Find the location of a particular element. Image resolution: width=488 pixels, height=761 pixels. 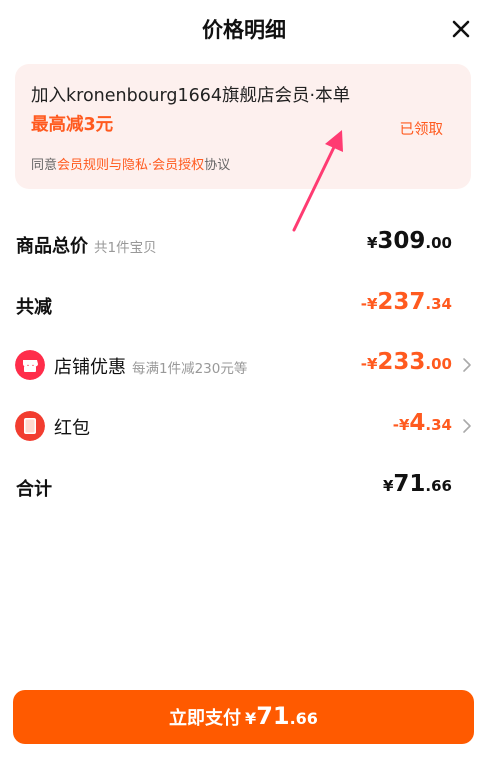

promo-text: 加入kronenbourg1664旗舰店会员·本单最高减3元 is located at coordinates (196, 111).